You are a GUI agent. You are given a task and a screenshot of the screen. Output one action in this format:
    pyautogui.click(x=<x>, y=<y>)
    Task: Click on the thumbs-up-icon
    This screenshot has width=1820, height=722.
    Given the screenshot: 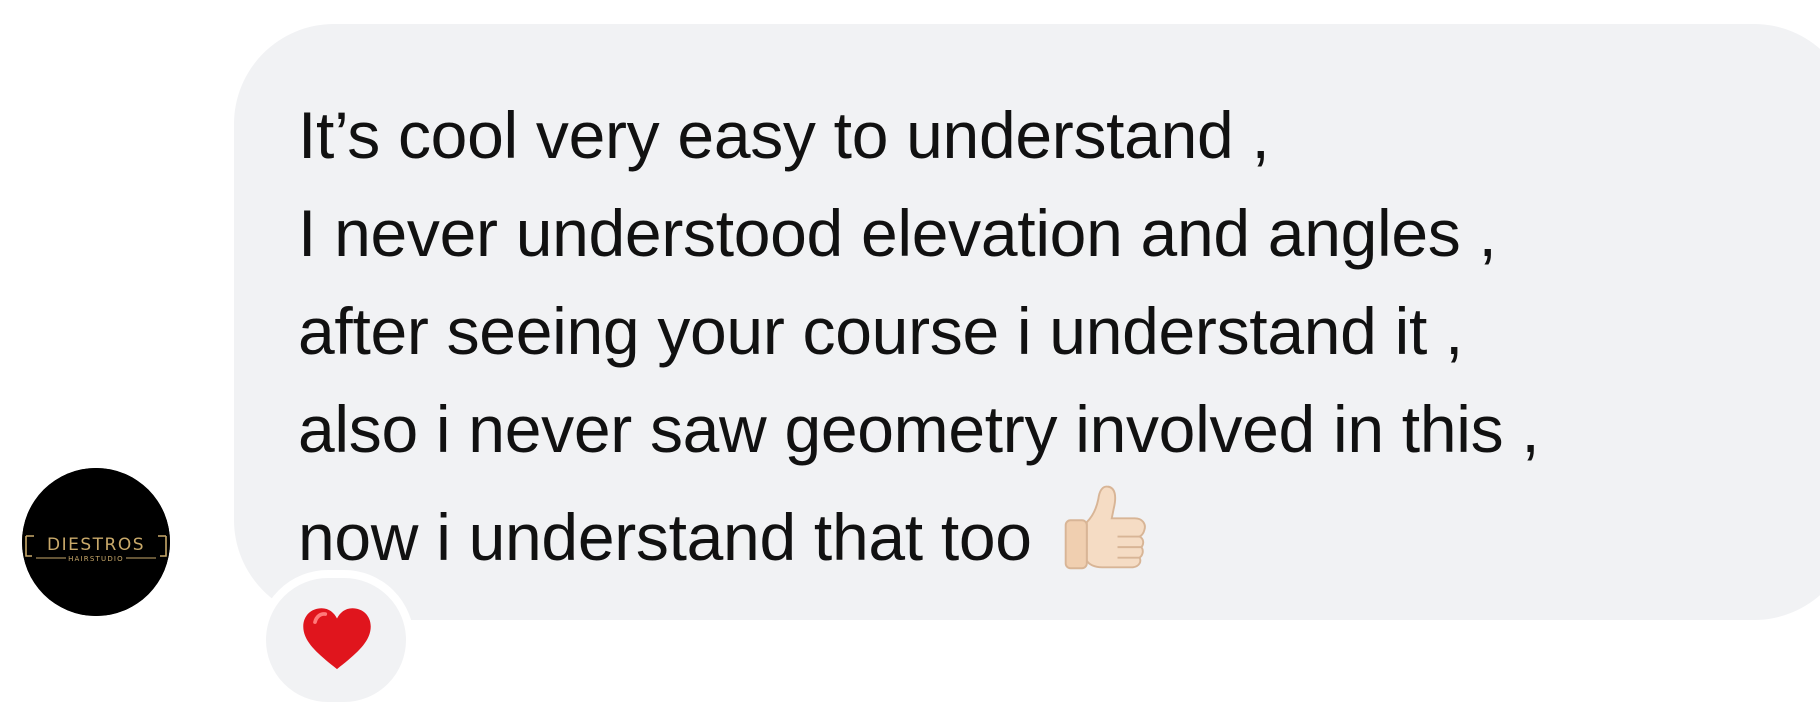 What is the action you would take?
    pyautogui.click(x=1105, y=527)
    